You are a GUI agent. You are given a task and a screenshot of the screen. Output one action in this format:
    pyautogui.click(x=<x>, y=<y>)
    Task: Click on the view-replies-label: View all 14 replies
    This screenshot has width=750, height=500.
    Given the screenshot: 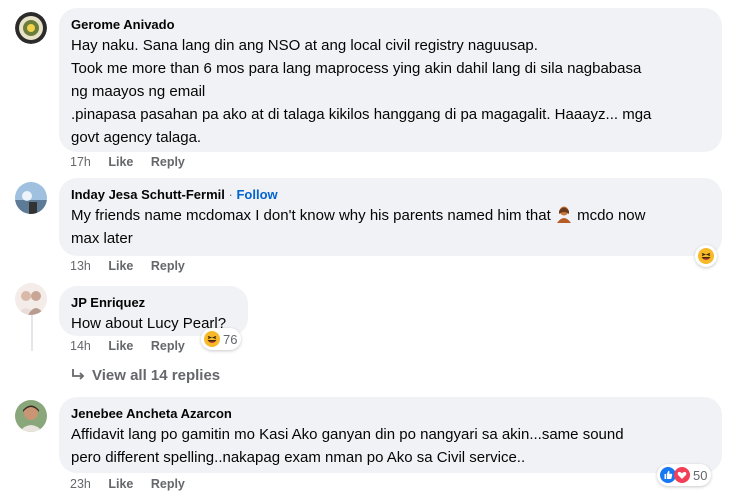 What is the action you would take?
    pyautogui.click(x=156, y=375)
    